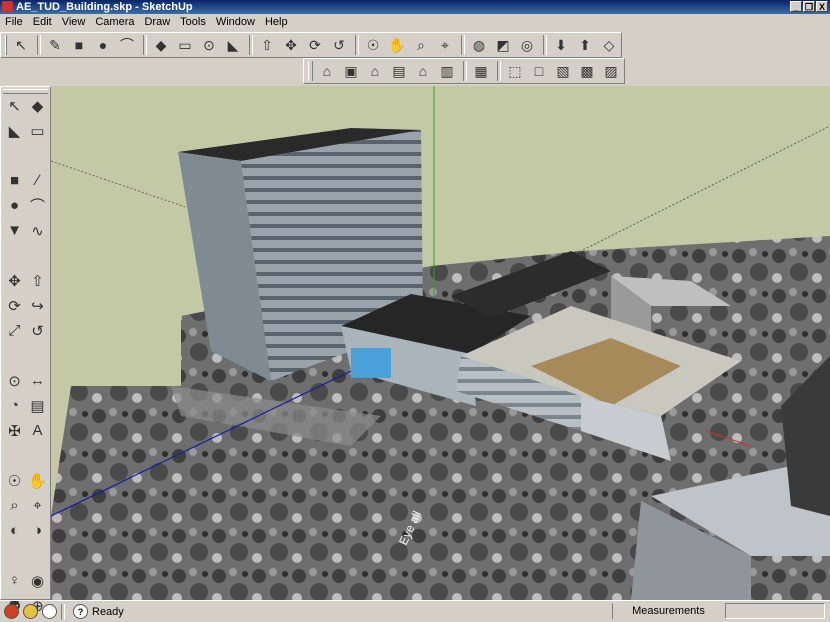 The width and height of the screenshot is (830, 622). Describe the element at coordinates (415, 611) in the screenshot. I see `status-bar: ? Ready Measurements` at that location.